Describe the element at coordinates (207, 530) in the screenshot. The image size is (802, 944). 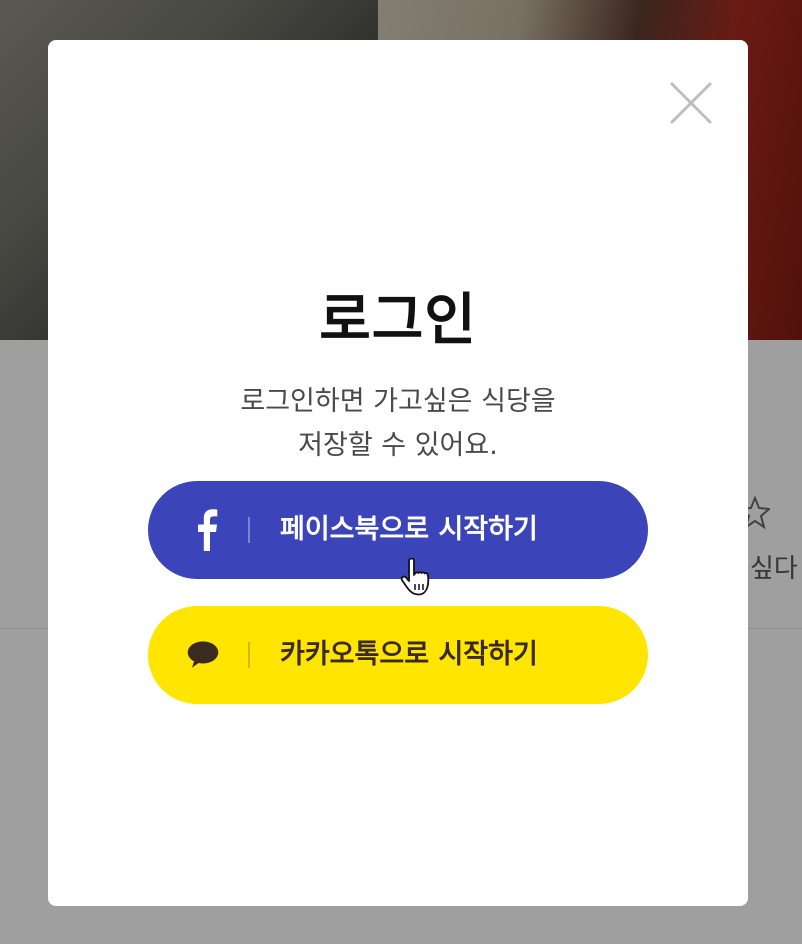
I see `facebook-icon` at that location.